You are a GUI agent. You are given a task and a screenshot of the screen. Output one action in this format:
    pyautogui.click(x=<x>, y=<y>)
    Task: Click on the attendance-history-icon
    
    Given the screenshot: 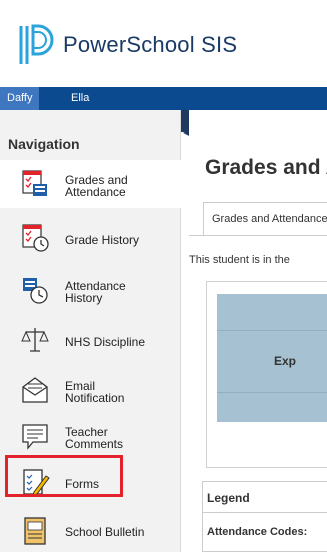 What is the action you would take?
    pyautogui.click(x=35, y=291)
    